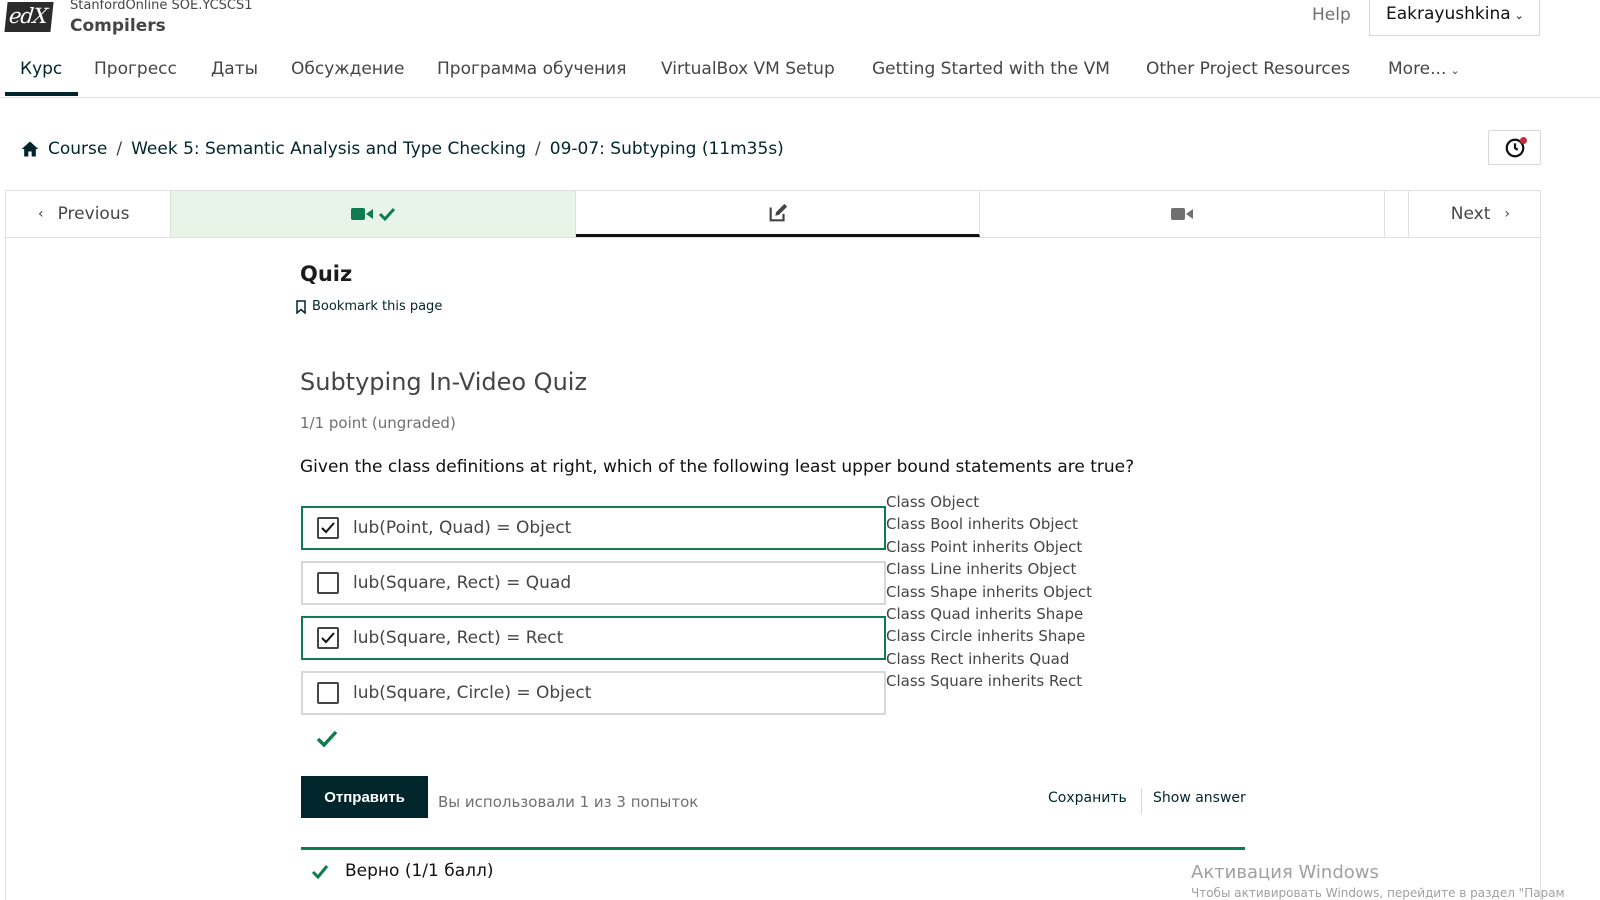  What do you see at coordinates (593, 583) in the screenshot?
I see `choice-option: lub(Square, Rect) = Quad` at bounding box center [593, 583].